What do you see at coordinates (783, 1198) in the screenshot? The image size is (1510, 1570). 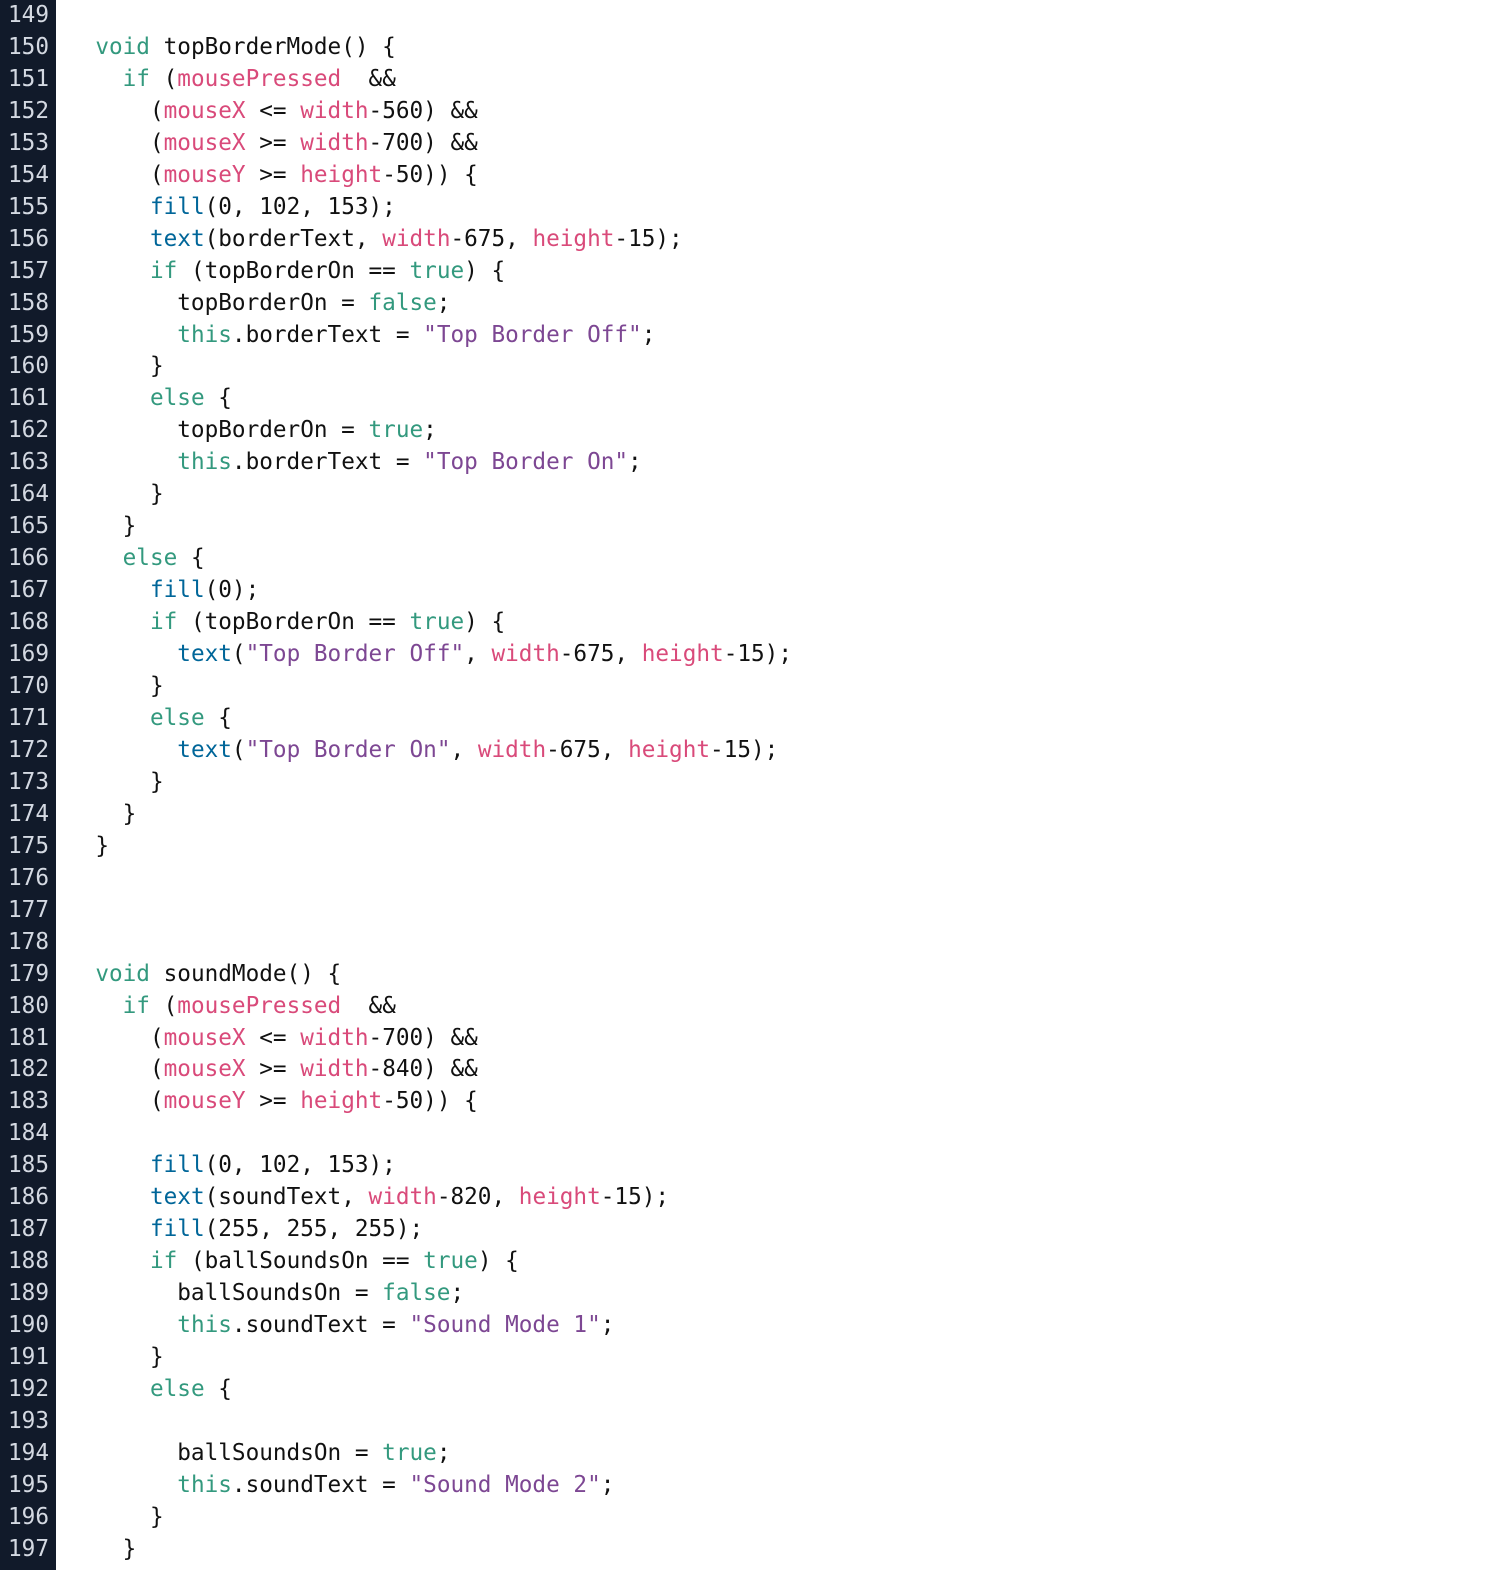 I see `code-line: text(soundText, width-820, height-15);` at bounding box center [783, 1198].